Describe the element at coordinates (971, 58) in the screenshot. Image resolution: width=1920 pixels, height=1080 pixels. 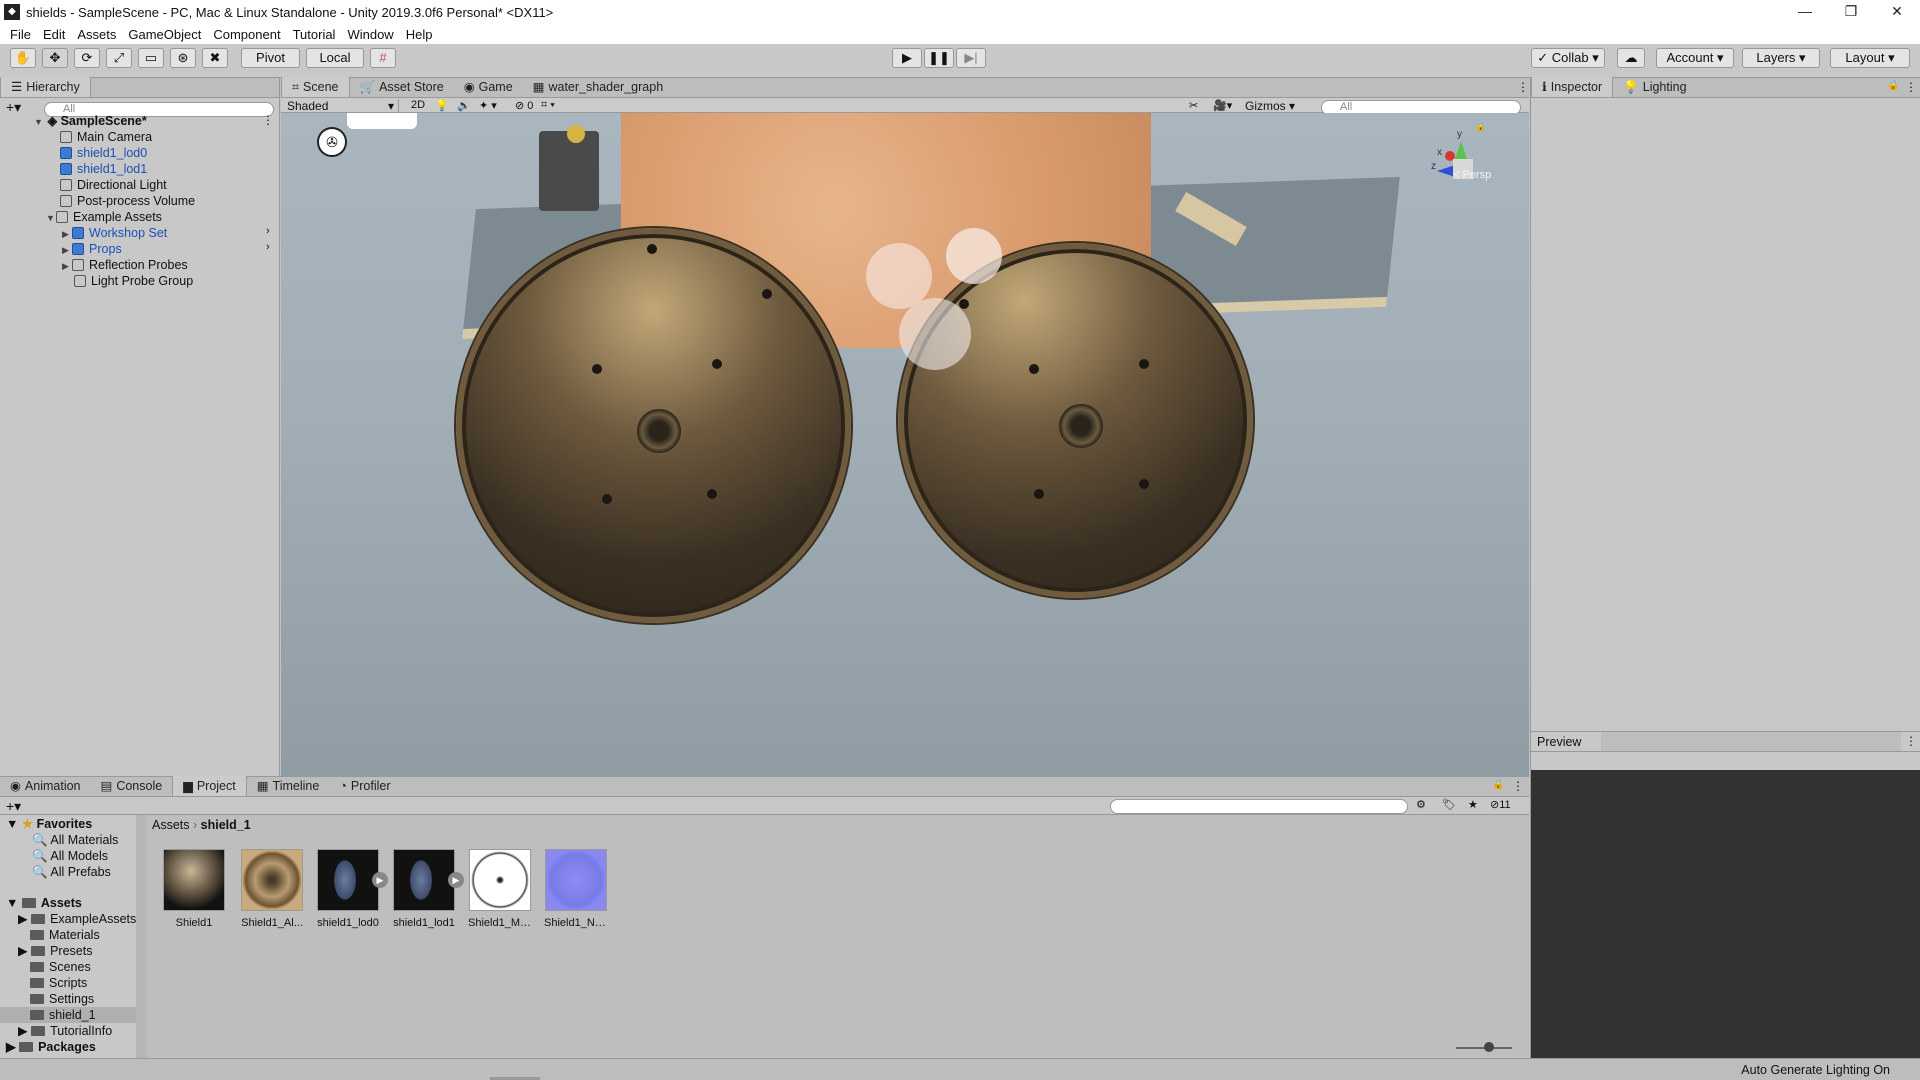
I see `step-button: ▶|` at that location.